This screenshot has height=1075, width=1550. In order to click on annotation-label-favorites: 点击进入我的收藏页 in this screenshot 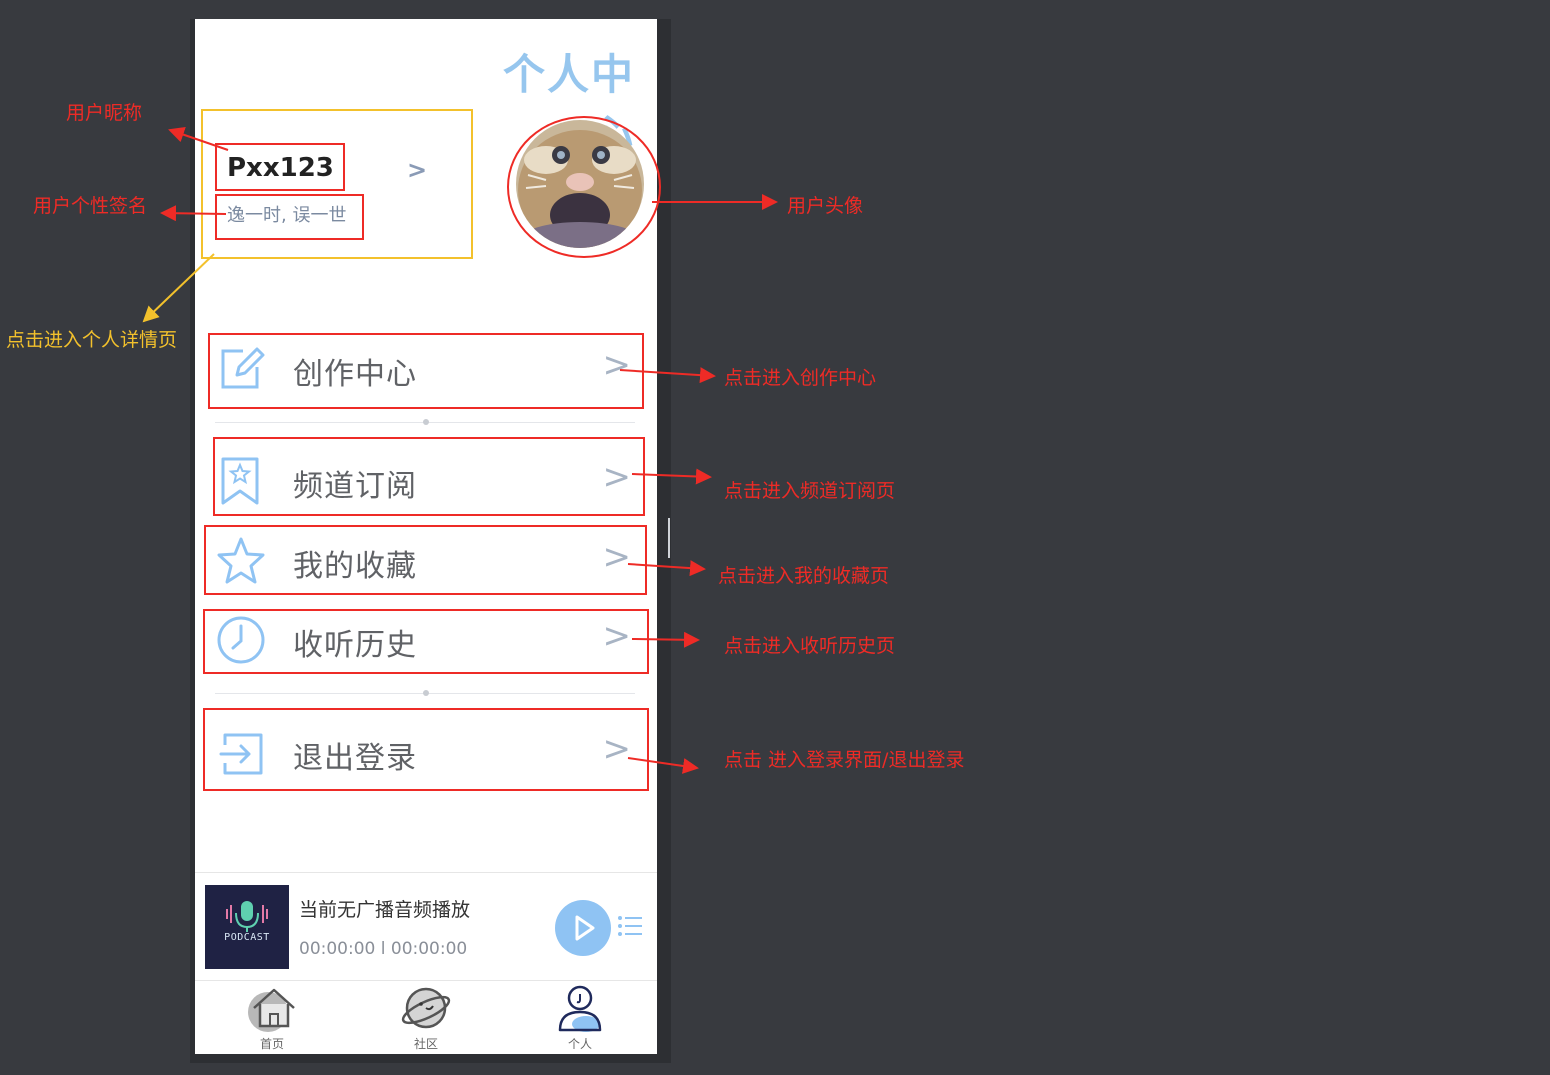, I will do `click(804, 576)`.